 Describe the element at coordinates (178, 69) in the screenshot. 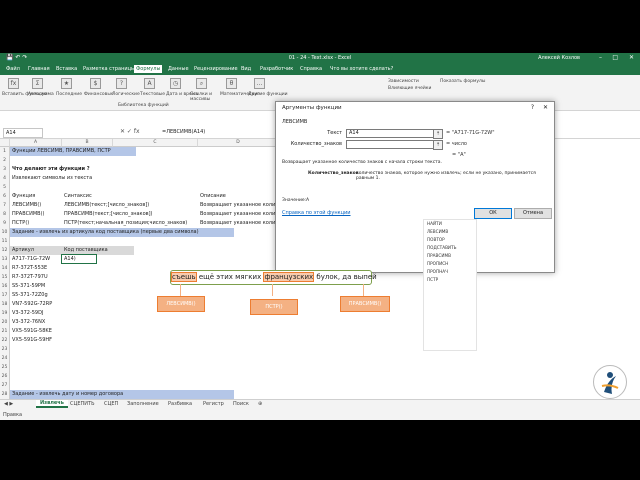

I see `tab-data: Данные` at that location.